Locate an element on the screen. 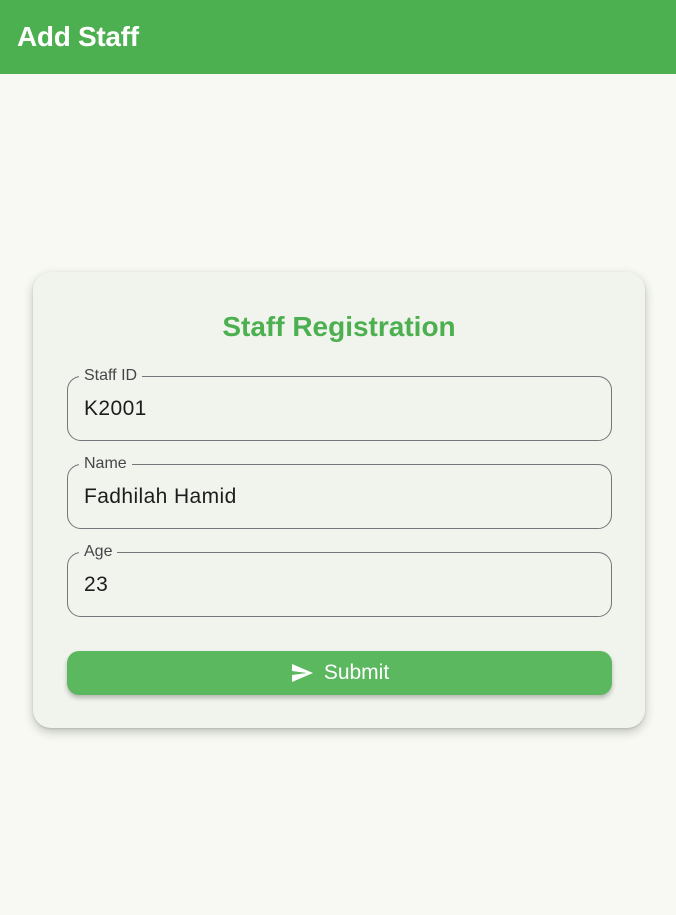  staff-id-field: Staff ID is located at coordinates (339, 403).